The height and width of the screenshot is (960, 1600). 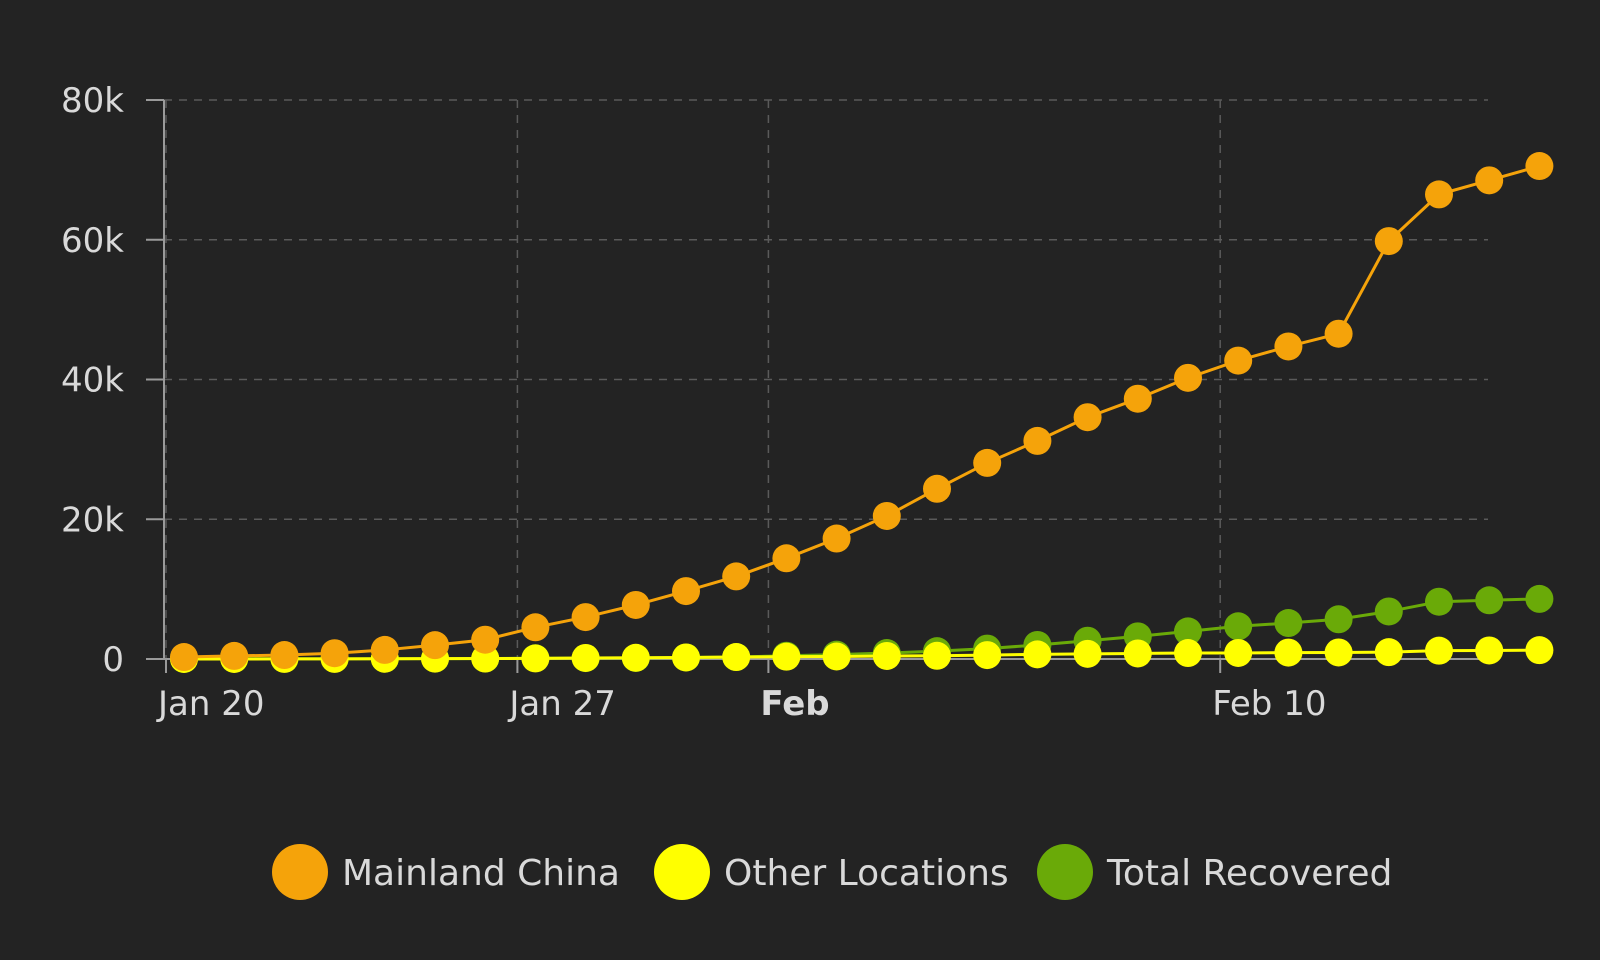 I want to click on x-tick-label: Feb, so click(x=794, y=704).